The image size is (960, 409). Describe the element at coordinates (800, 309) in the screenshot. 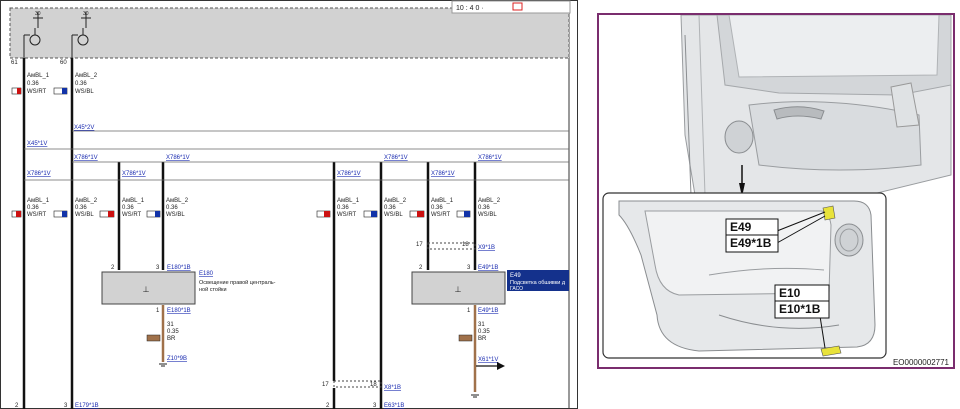

I see `label-e10-1b: E10*1B` at that location.